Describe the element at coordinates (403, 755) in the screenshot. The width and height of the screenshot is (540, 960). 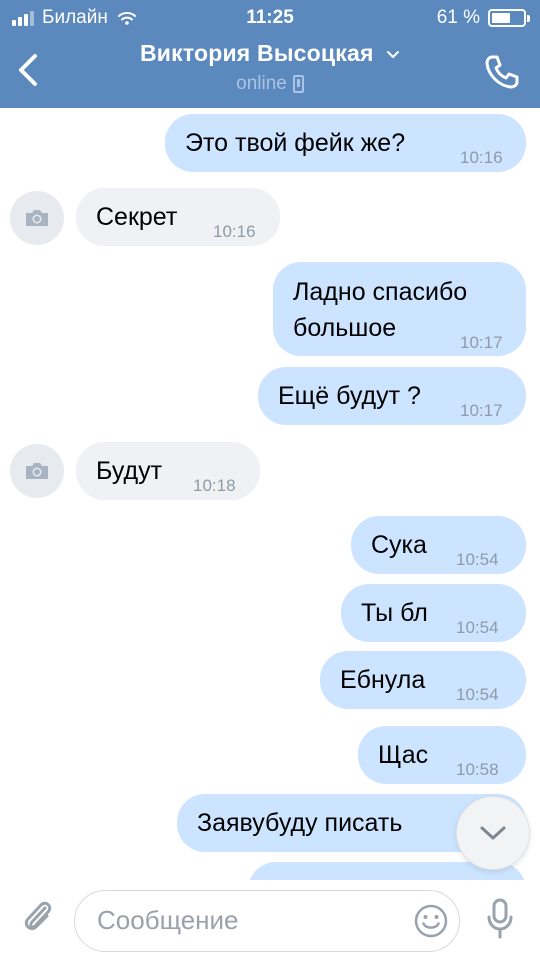
I see `message-text: Щас` at that location.